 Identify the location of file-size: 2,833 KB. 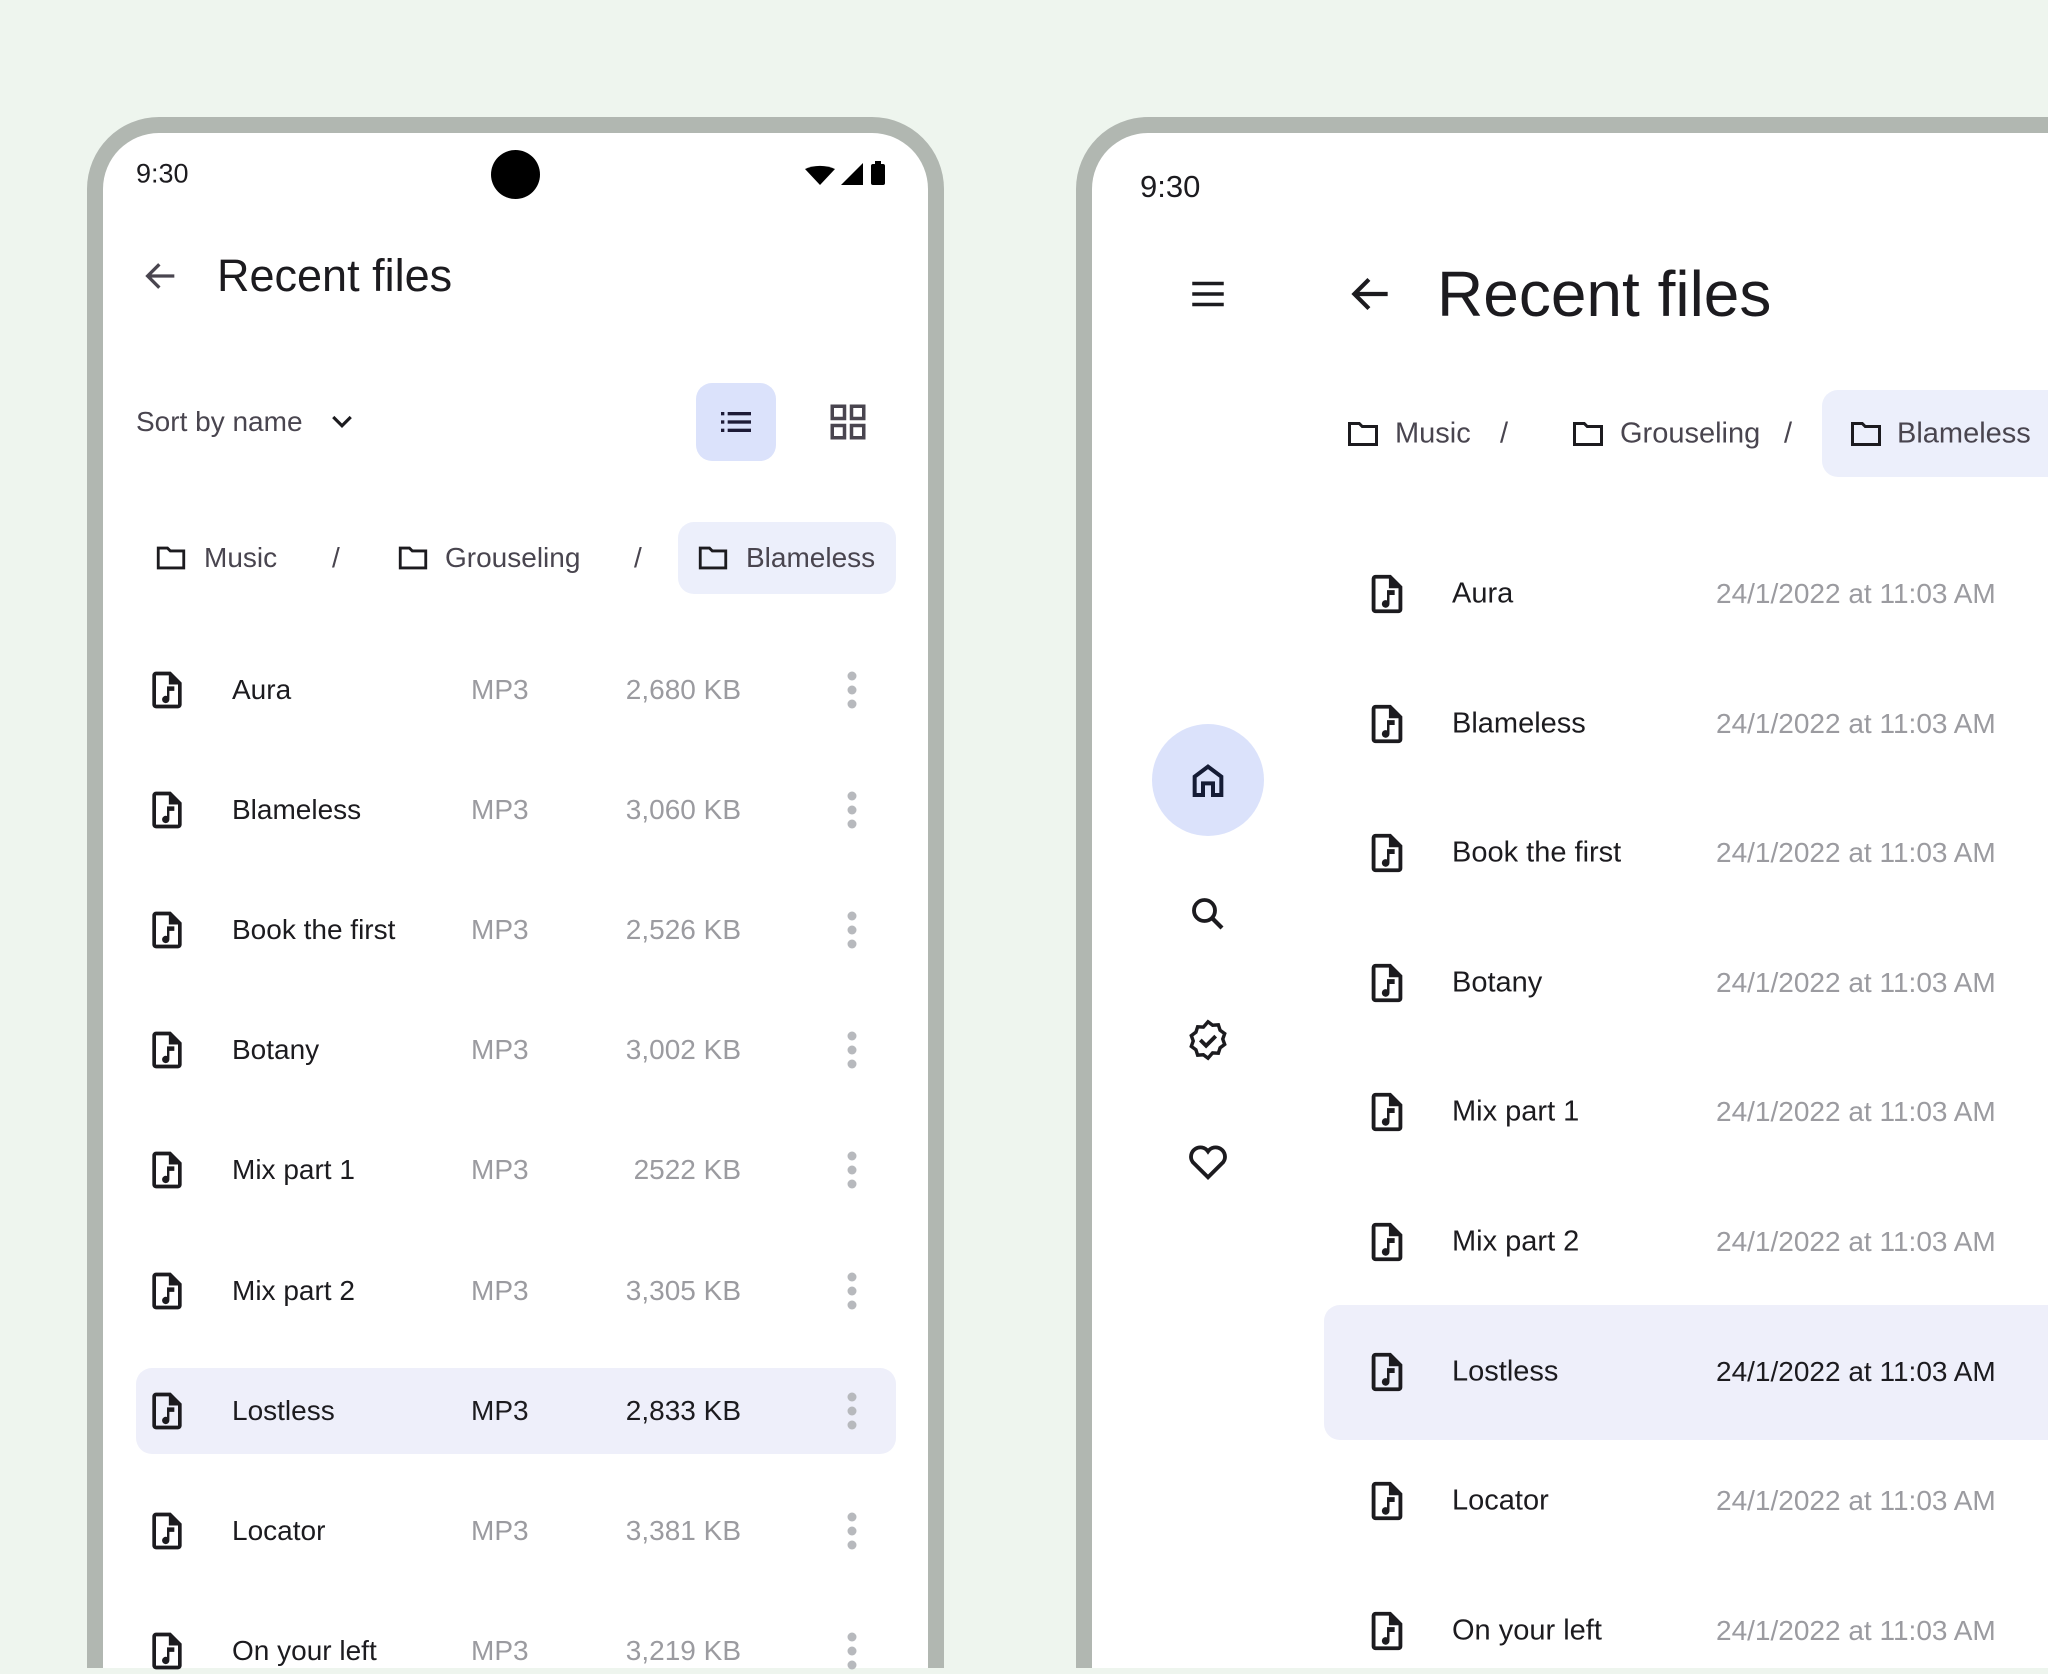
(683, 1410).